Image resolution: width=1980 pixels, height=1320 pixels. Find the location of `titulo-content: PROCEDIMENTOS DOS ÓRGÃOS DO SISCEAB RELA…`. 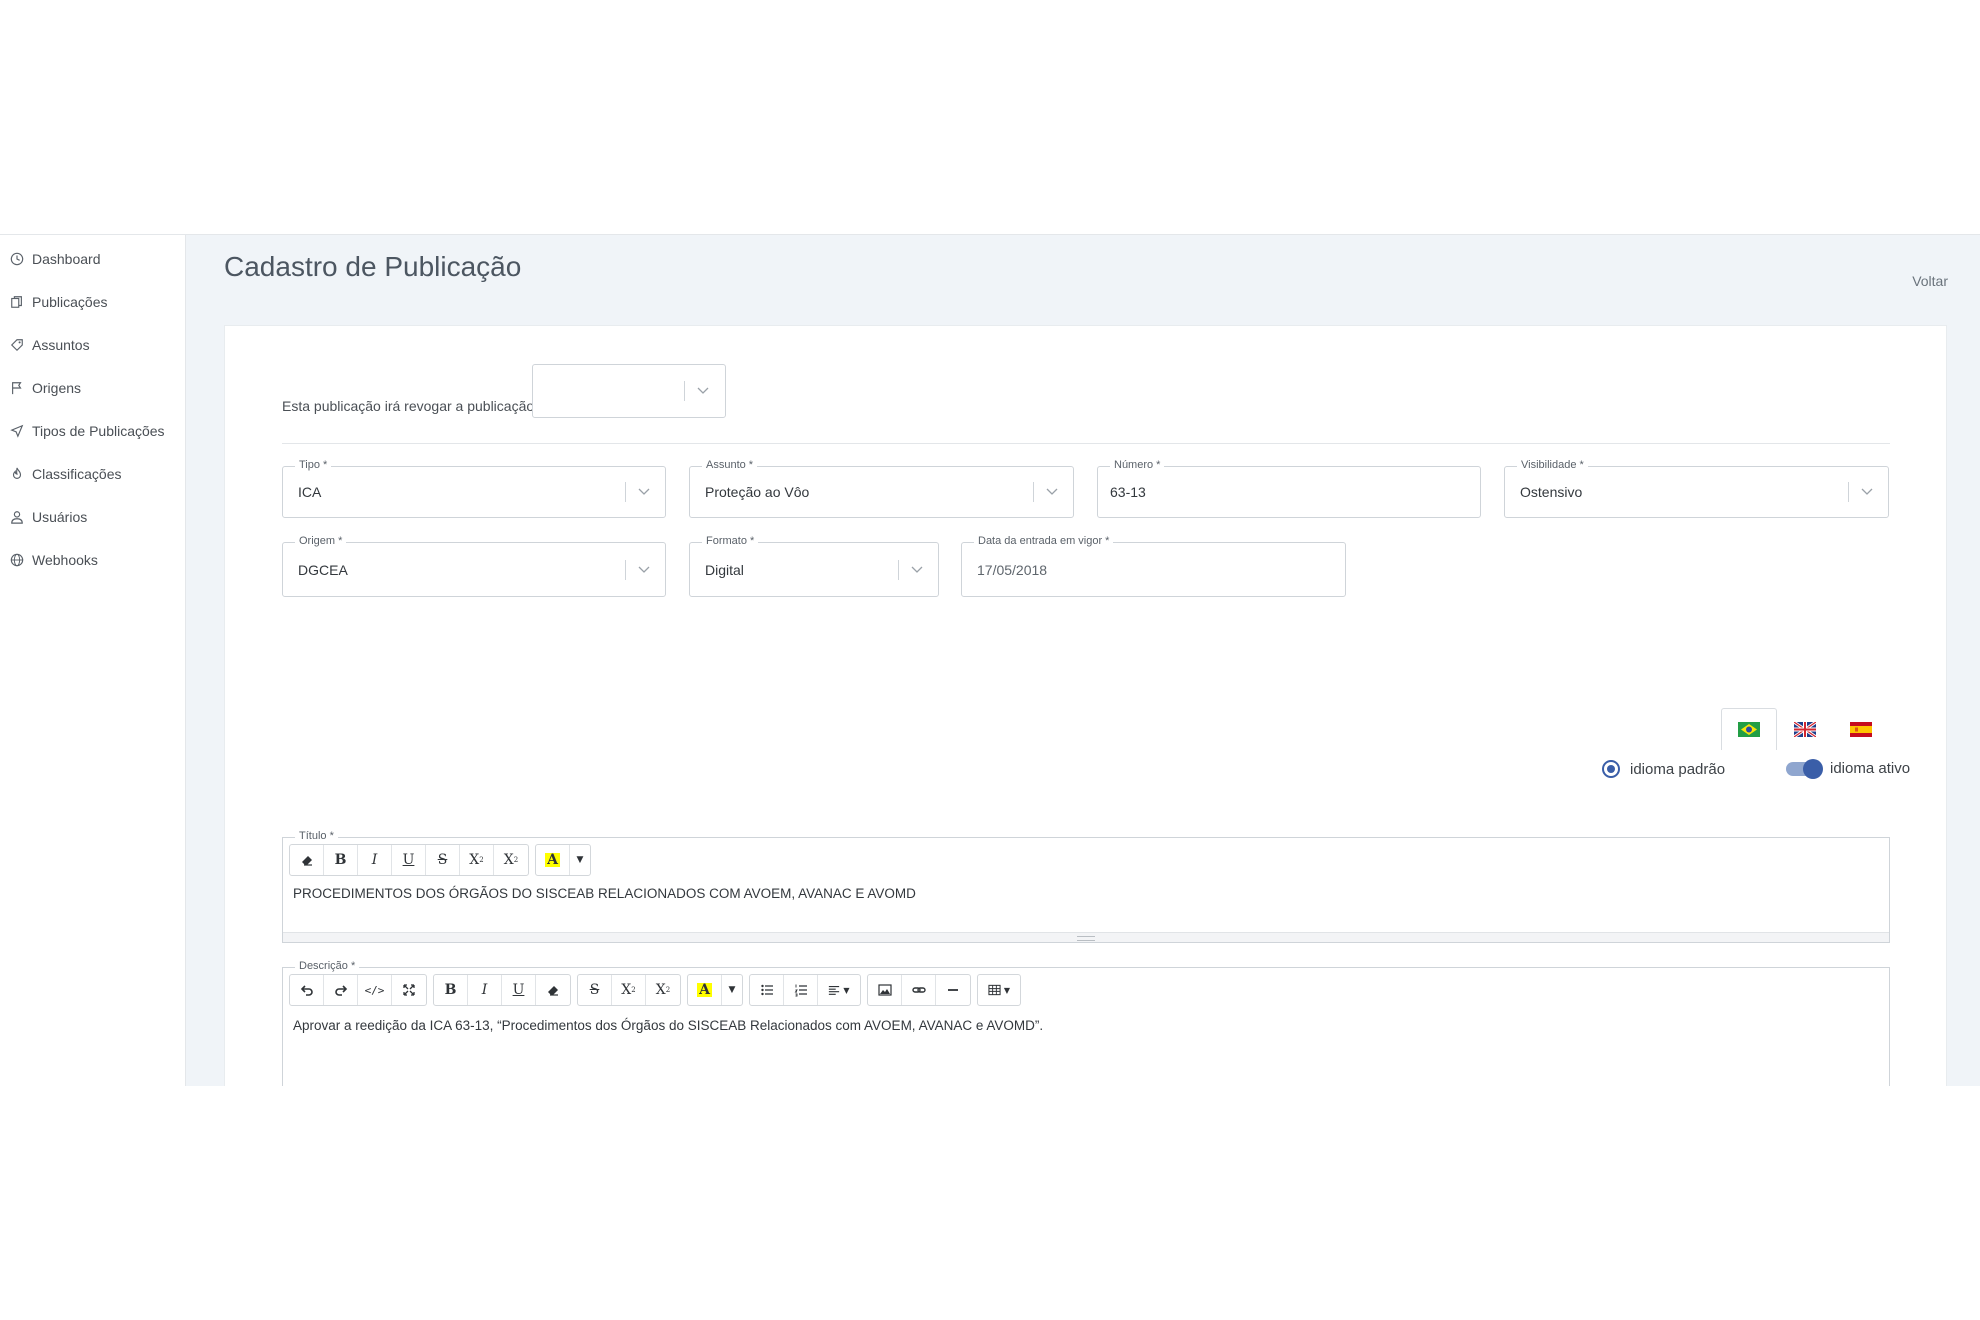

titulo-content: PROCEDIMENTOS DOS ÓRGÃOS DO SISCEAB RELA… is located at coordinates (604, 893).